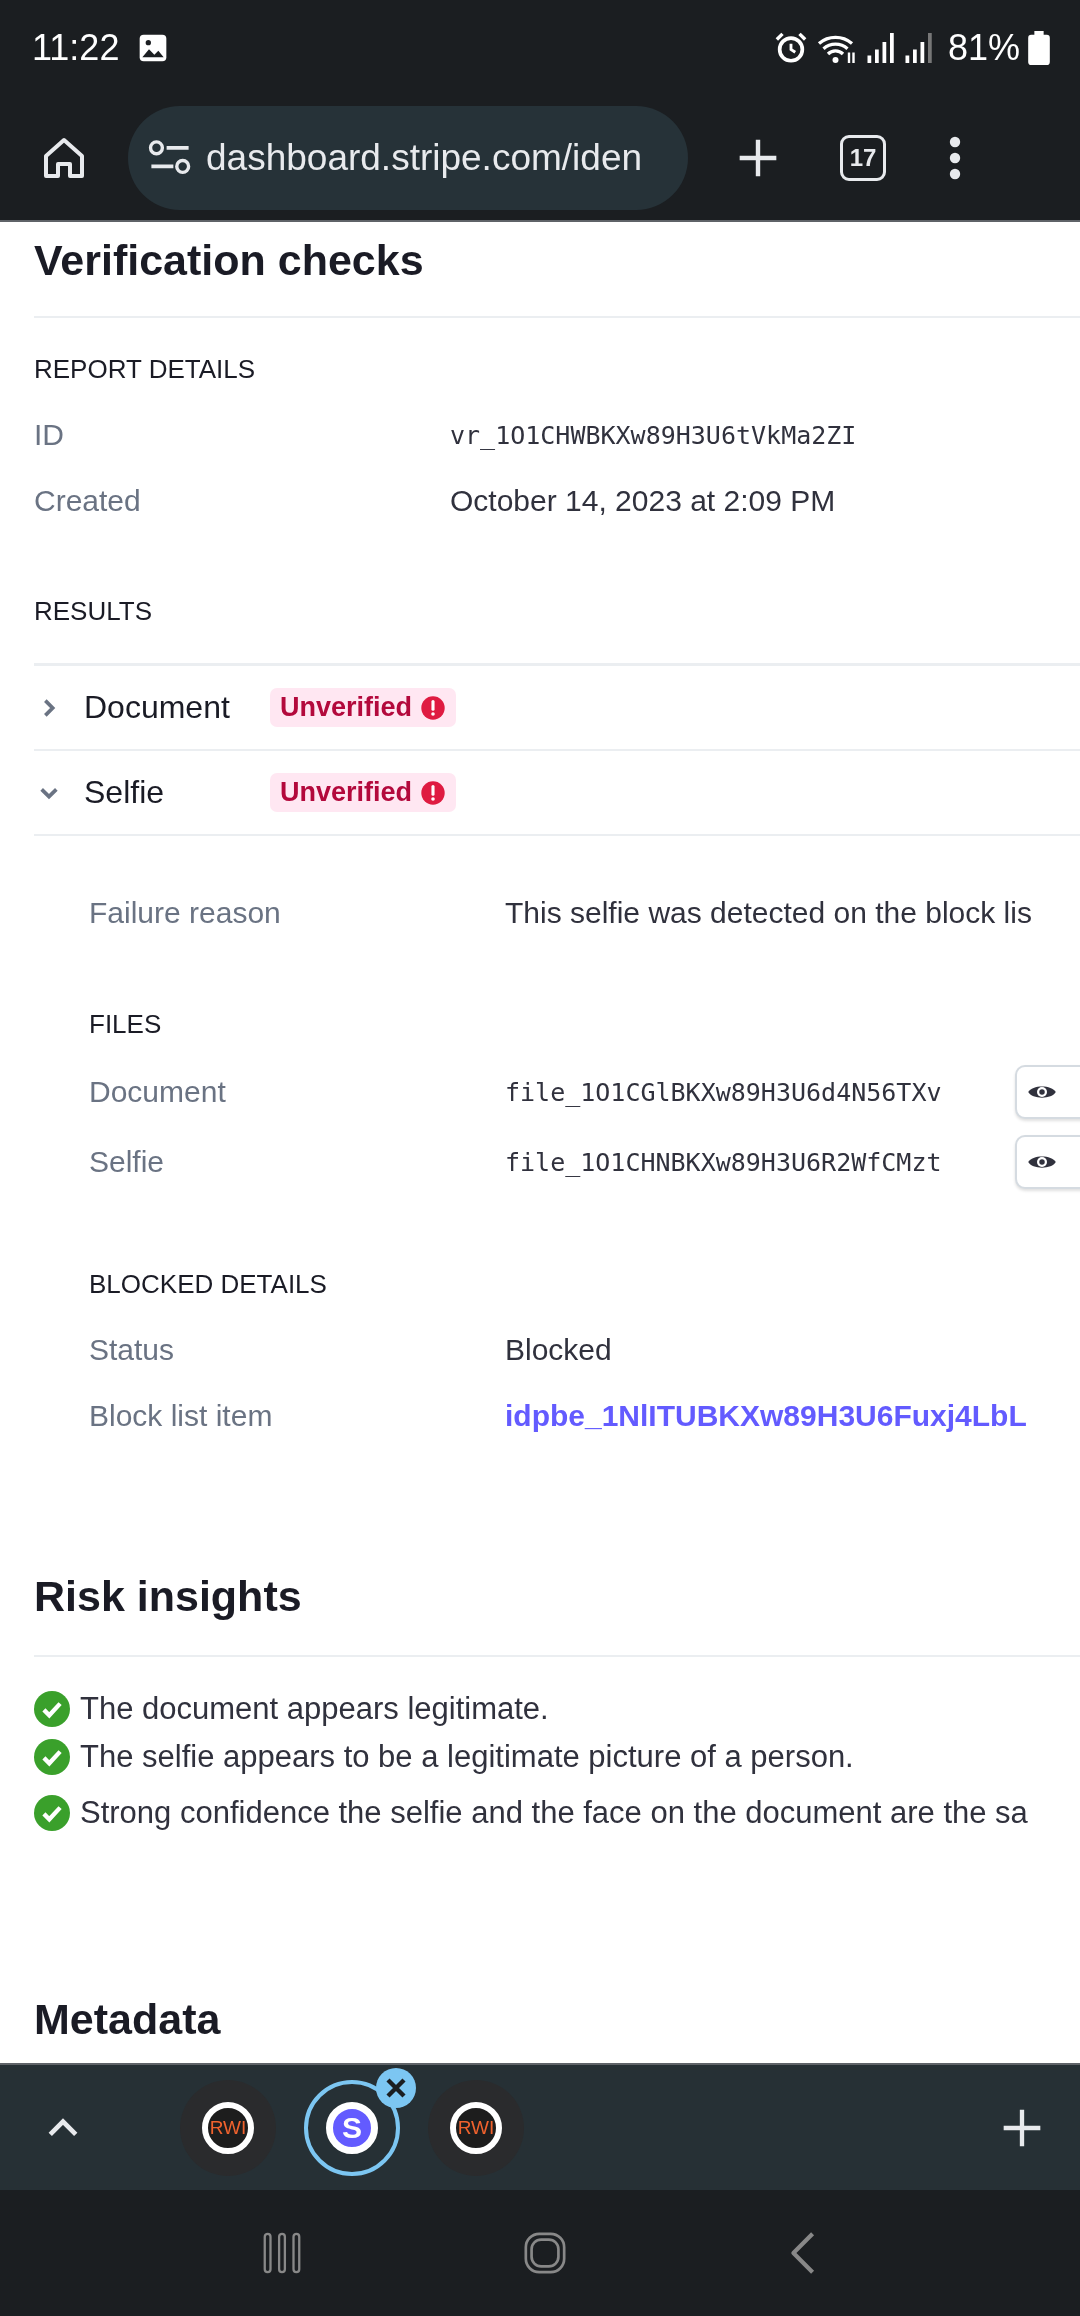 This screenshot has height=2316, width=1080. I want to click on field-label: ID, so click(49, 435).